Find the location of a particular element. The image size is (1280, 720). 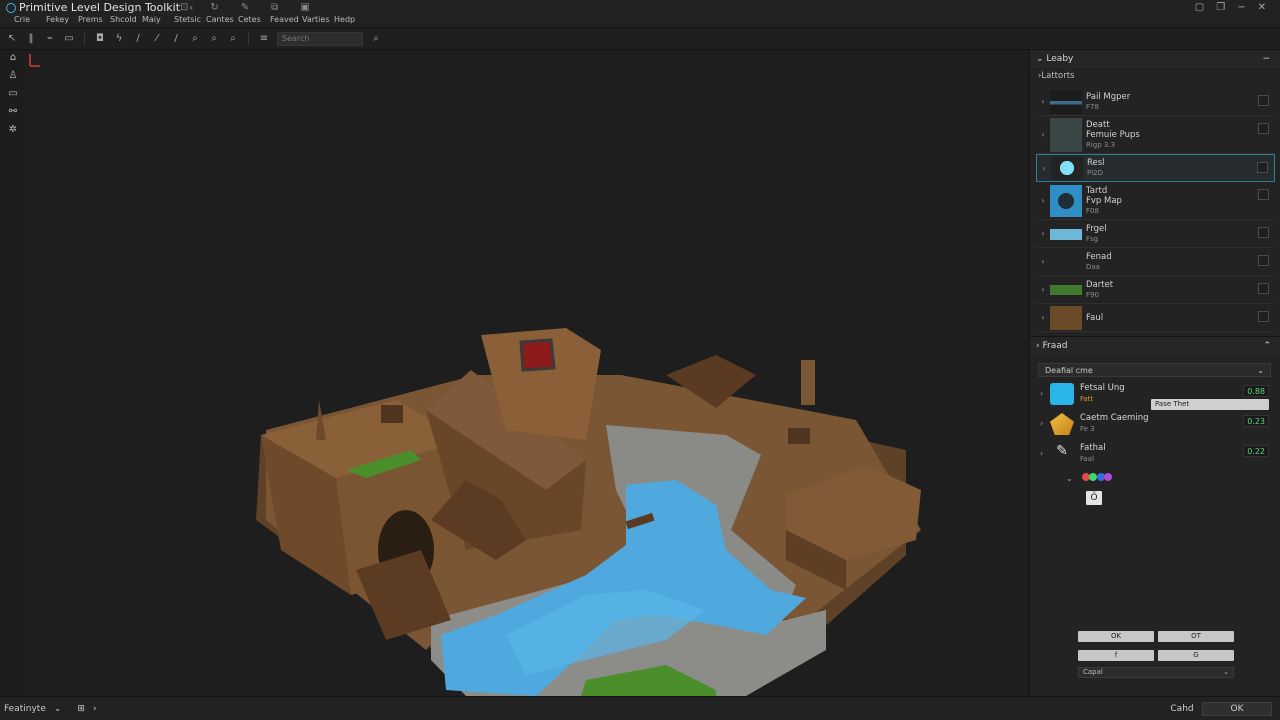

zoom-in-icon: ⌕ is located at coordinates (195, 38).